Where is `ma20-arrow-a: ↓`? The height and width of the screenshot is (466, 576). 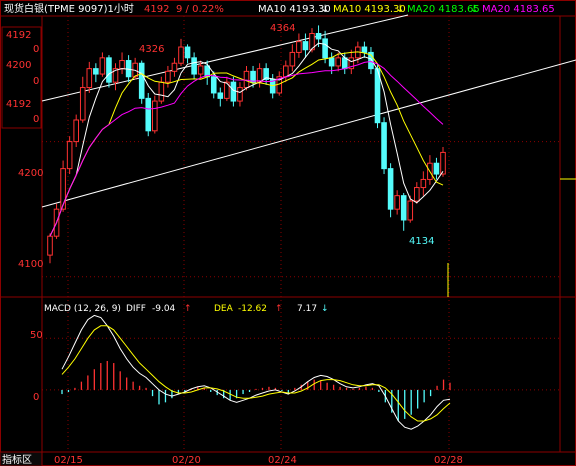
ma20-arrow-a: ↓ is located at coordinates (474, 9).